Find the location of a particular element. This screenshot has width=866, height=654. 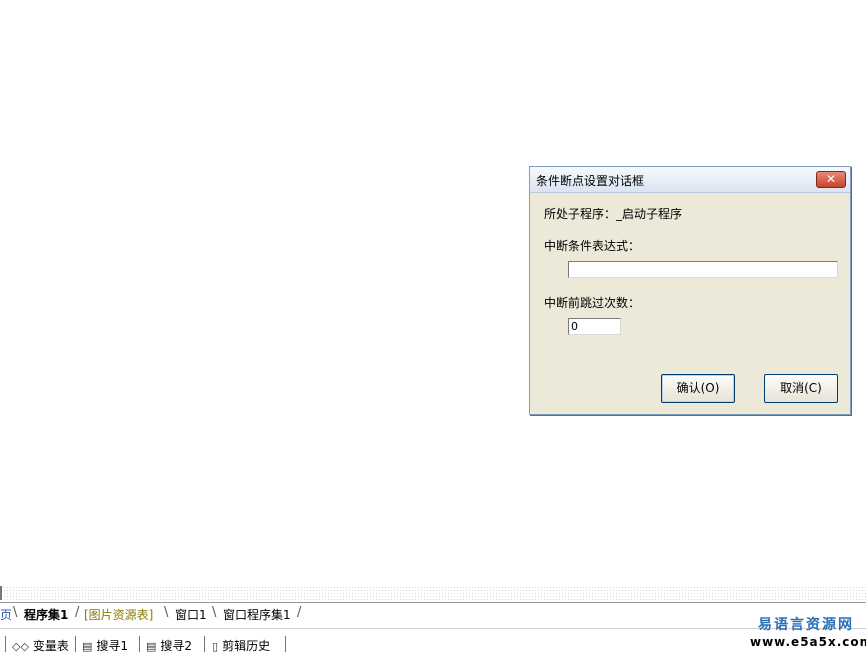

ok-button: 确认(O) is located at coordinates (698, 388).